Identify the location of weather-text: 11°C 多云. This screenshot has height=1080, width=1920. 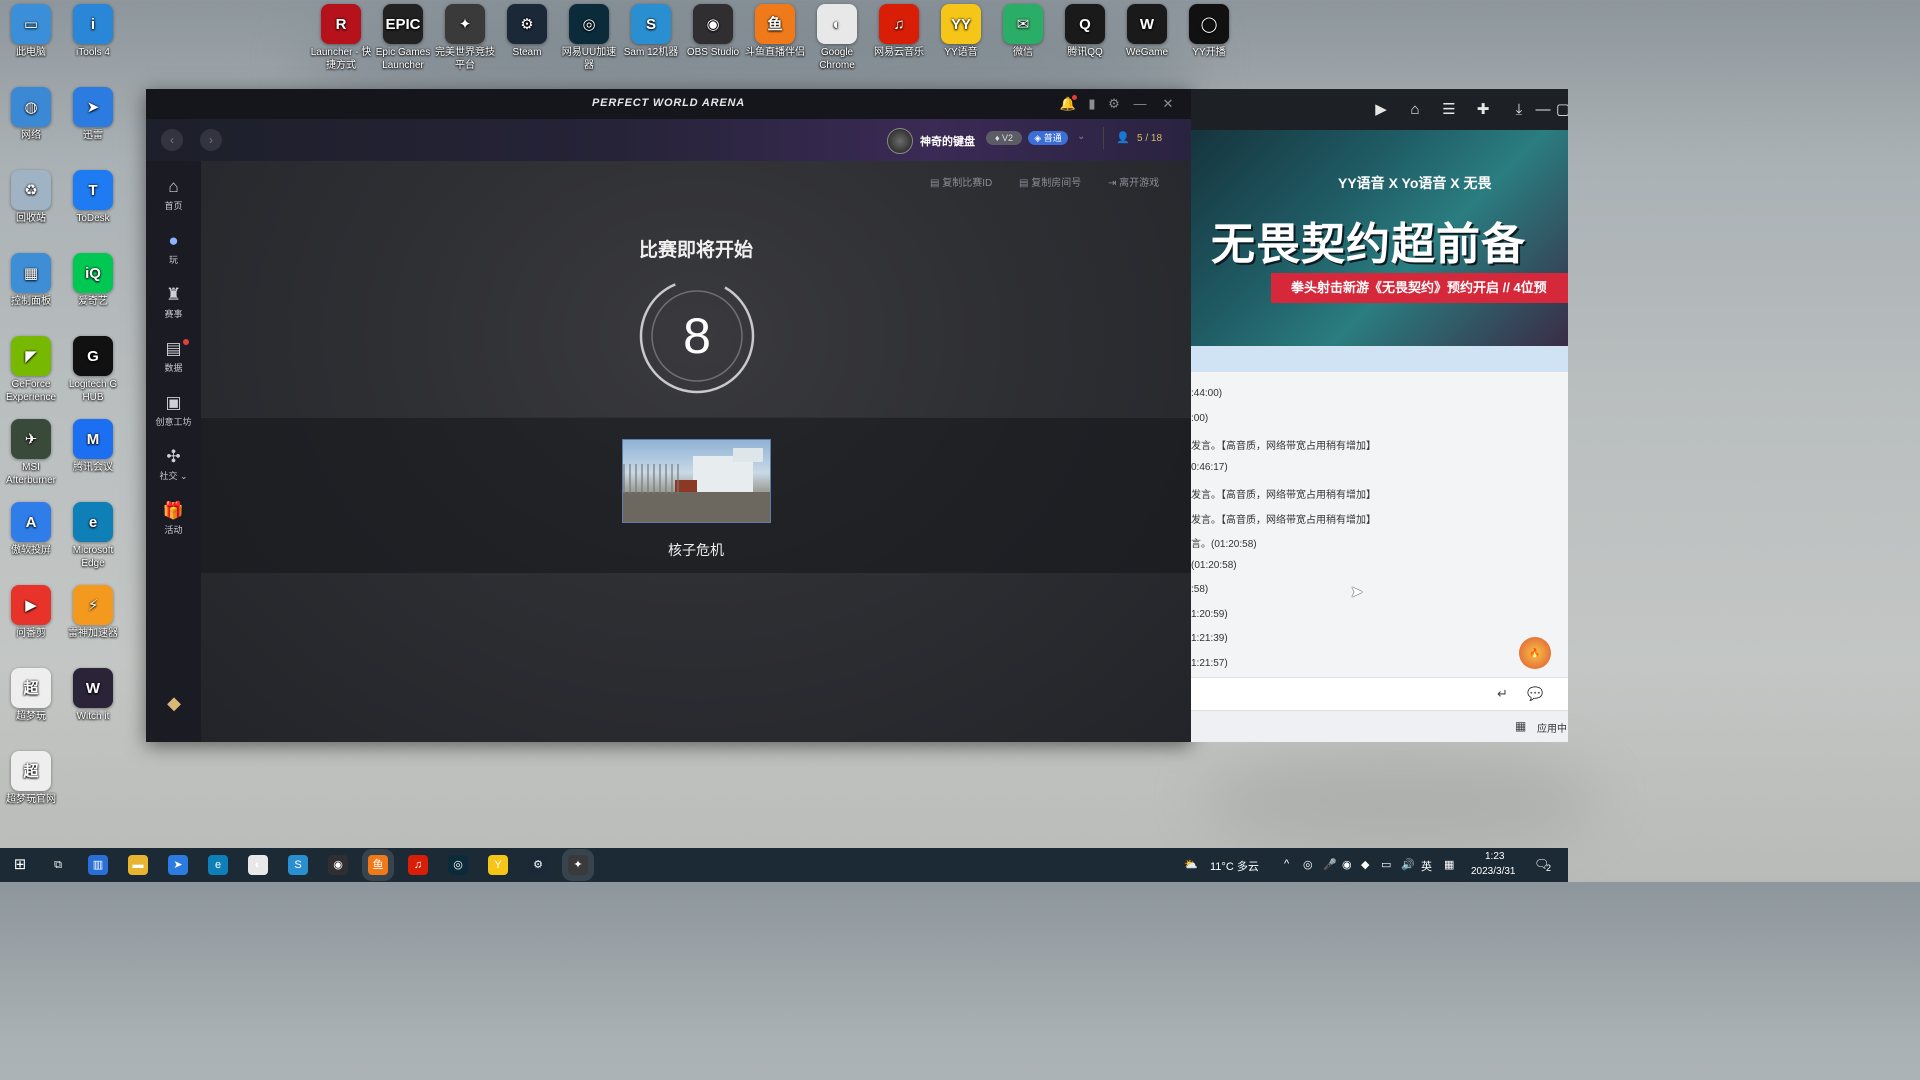
(1234, 866).